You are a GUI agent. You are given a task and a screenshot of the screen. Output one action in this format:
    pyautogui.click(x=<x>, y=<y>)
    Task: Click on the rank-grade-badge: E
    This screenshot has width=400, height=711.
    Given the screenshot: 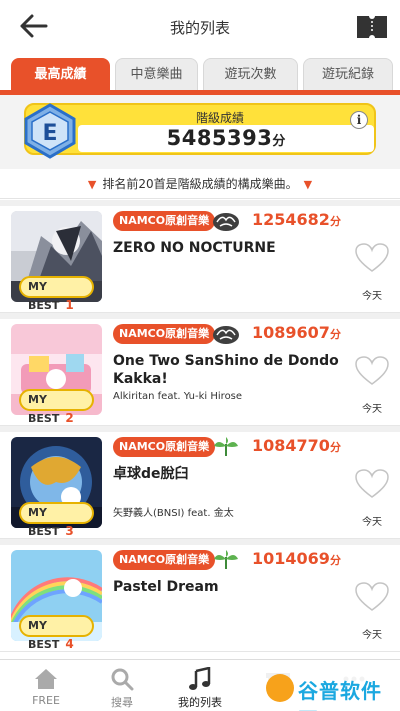 What is the action you would take?
    pyautogui.click(x=50, y=131)
    